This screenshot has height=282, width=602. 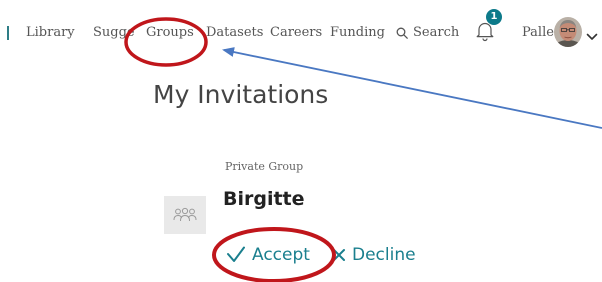 What do you see at coordinates (339, 255) in the screenshot?
I see `close-icon` at bounding box center [339, 255].